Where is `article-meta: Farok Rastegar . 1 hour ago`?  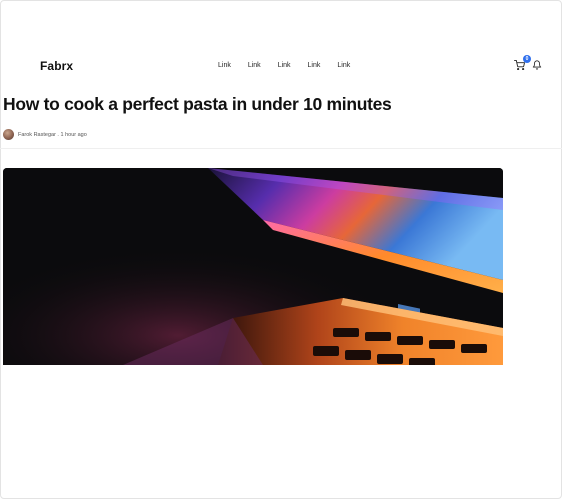 article-meta: Farok Rastegar . 1 hour ago is located at coordinates (45, 134).